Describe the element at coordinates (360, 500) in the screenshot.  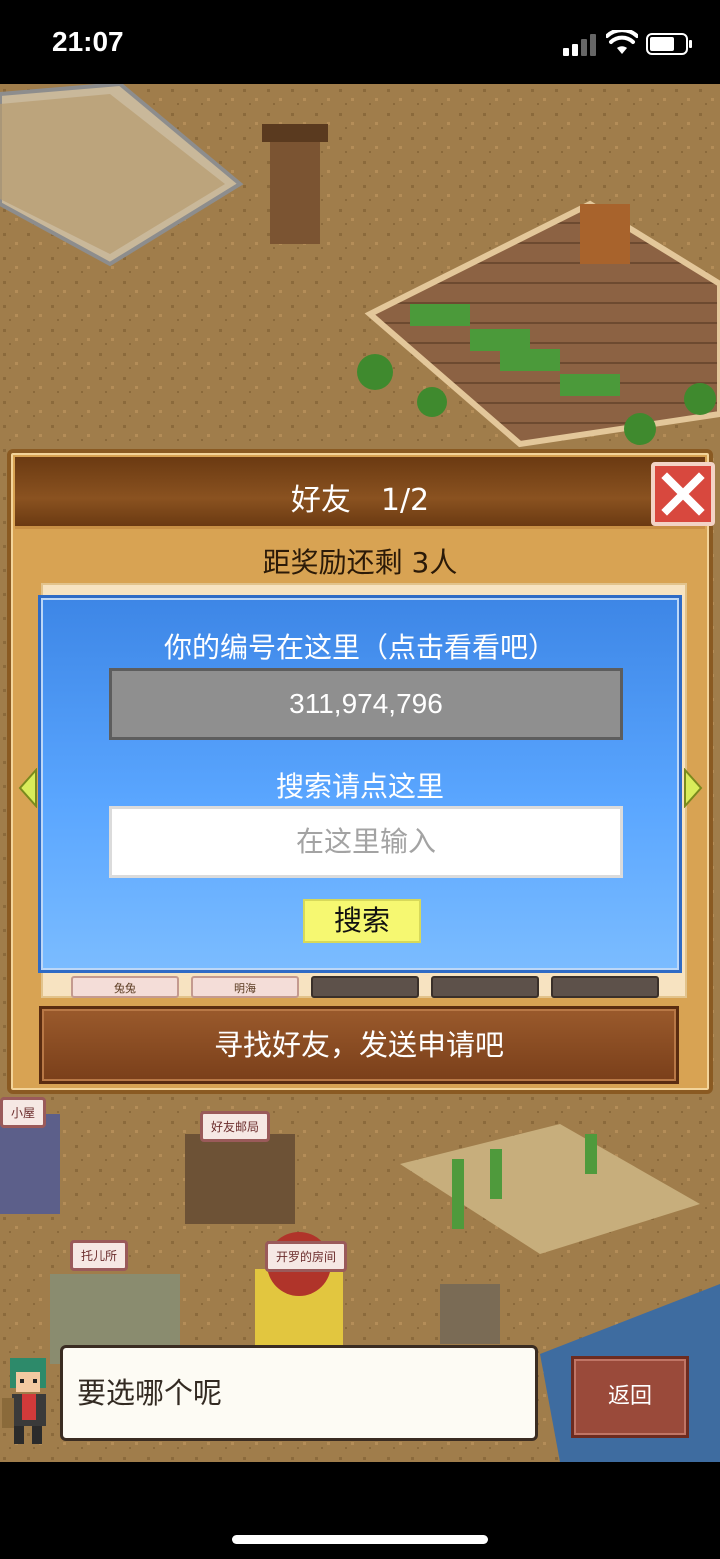
I see `dialog-title: 好友 1/2` at that location.